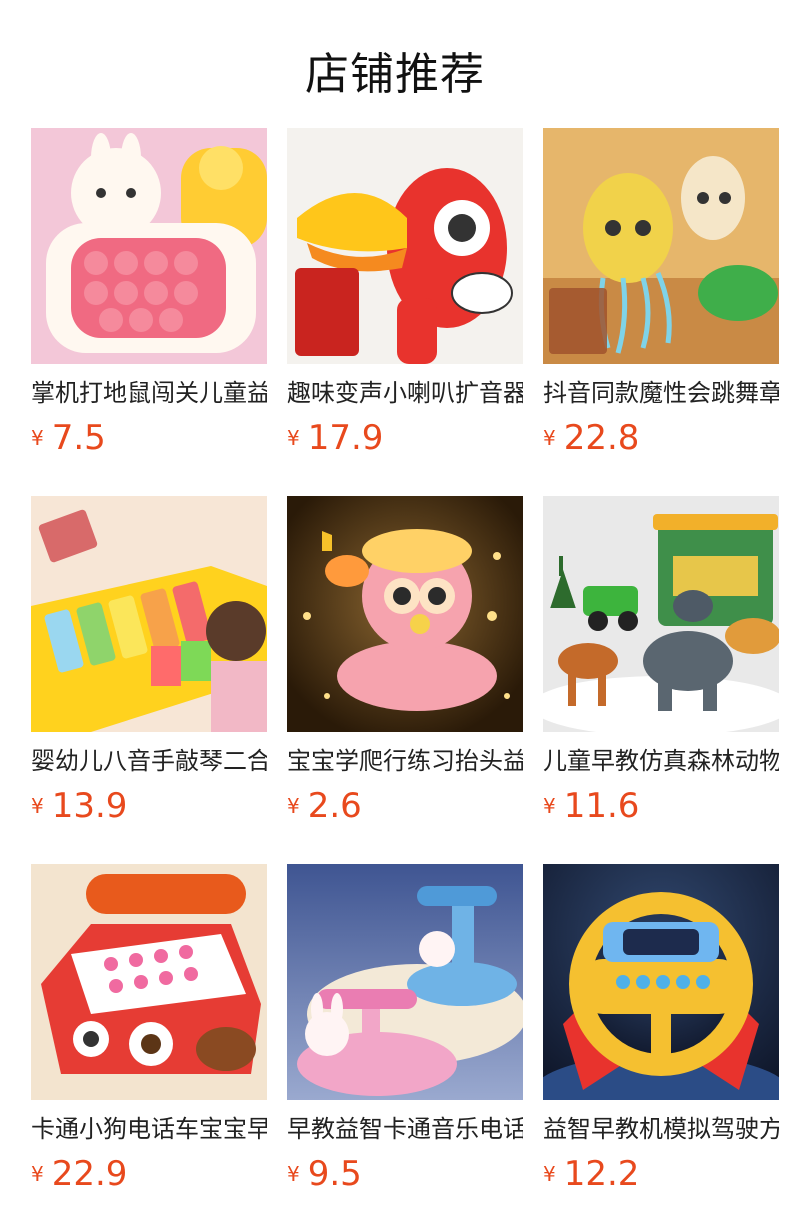 The height and width of the screenshot is (1232, 790). What do you see at coordinates (78, 438) in the screenshot?
I see `price-amount: 7.5` at bounding box center [78, 438].